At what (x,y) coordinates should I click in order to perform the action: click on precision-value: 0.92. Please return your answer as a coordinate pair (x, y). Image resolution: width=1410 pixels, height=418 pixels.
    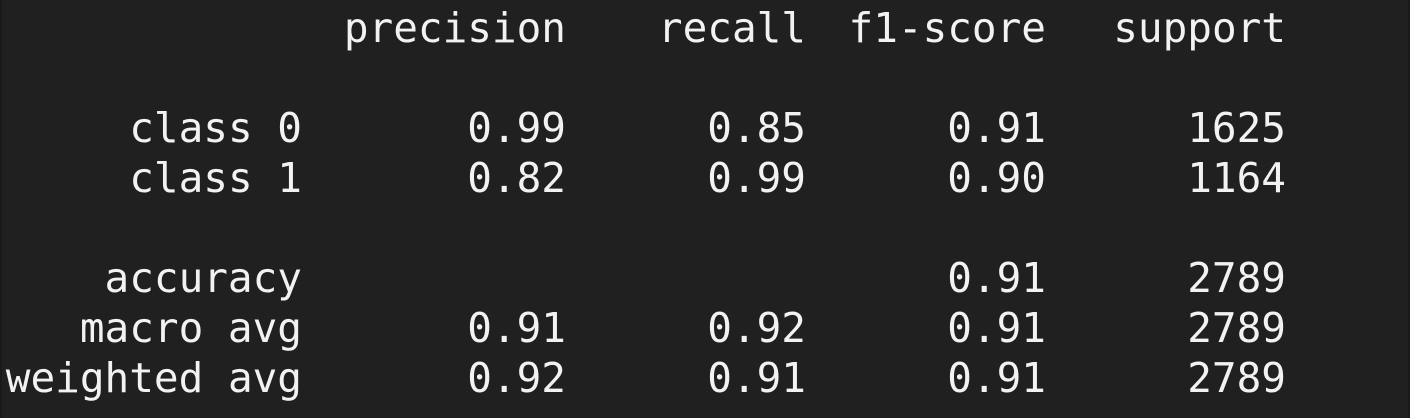
    Looking at the image, I should click on (516, 378).